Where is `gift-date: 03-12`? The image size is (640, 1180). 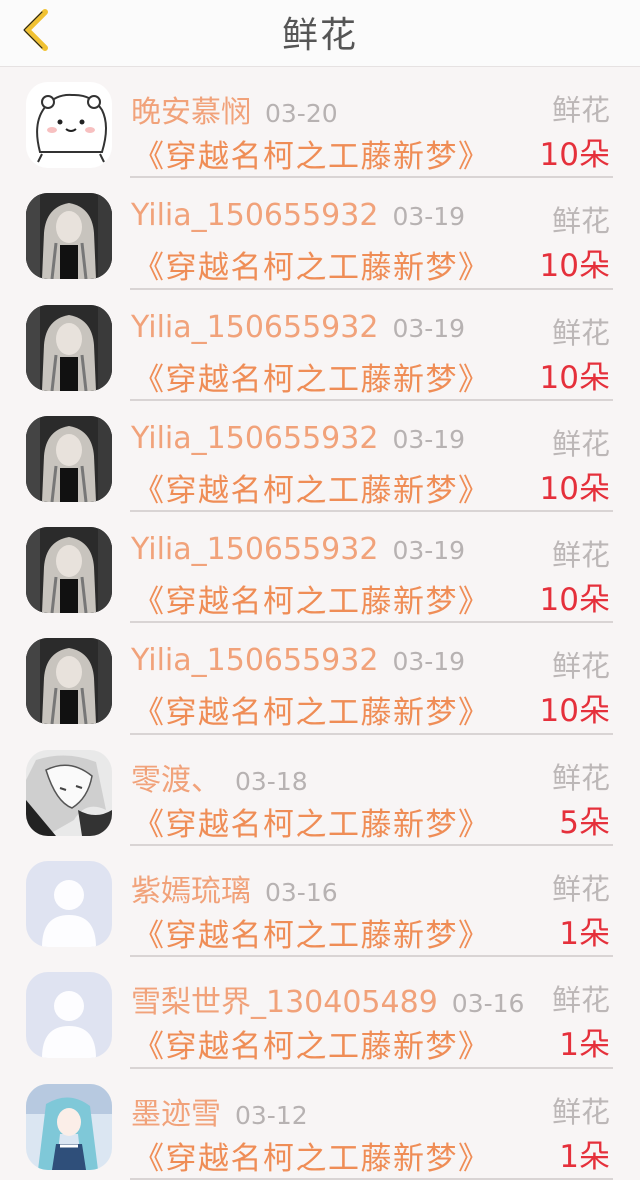 gift-date: 03-12 is located at coordinates (271, 1115).